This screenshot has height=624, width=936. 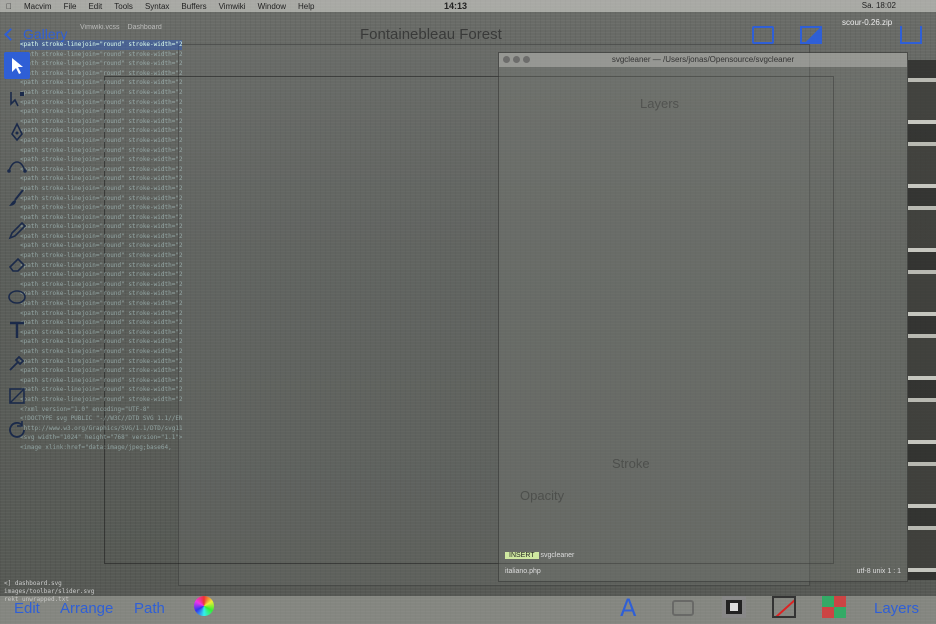 What do you see at coordinates (306, 6) in the screenshot?
I see `menu-item-help: Help` at bounding box center [306, 6].